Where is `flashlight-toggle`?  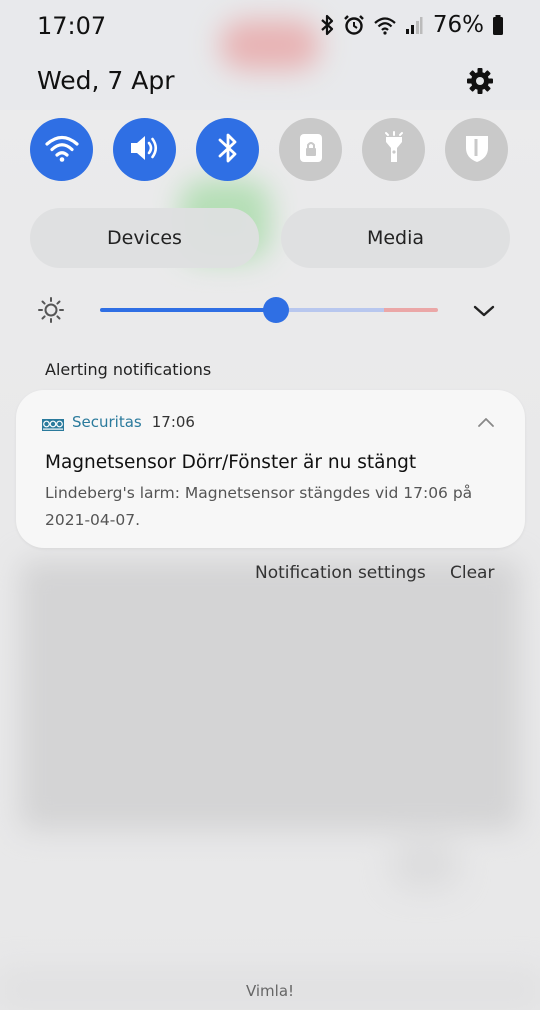
flashlight-toggle is located at coordinates (393, 149).